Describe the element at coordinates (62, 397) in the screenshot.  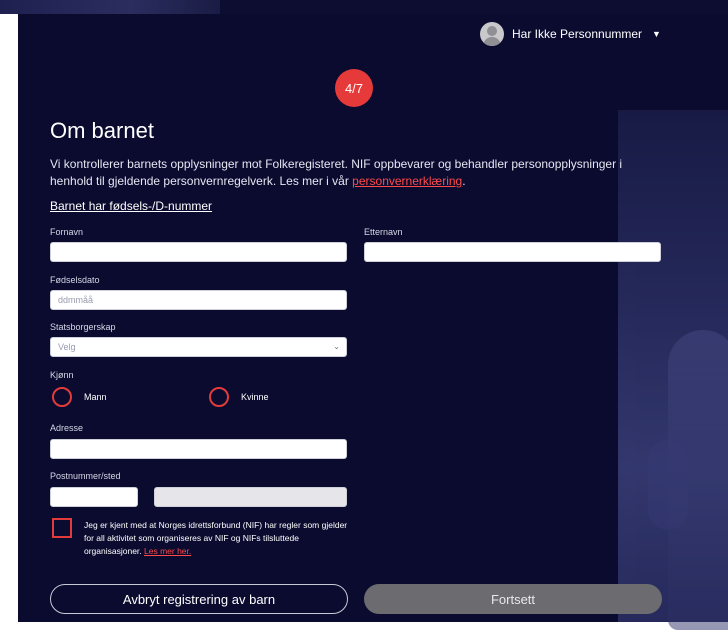
I see `gender-radio-male` at that location.